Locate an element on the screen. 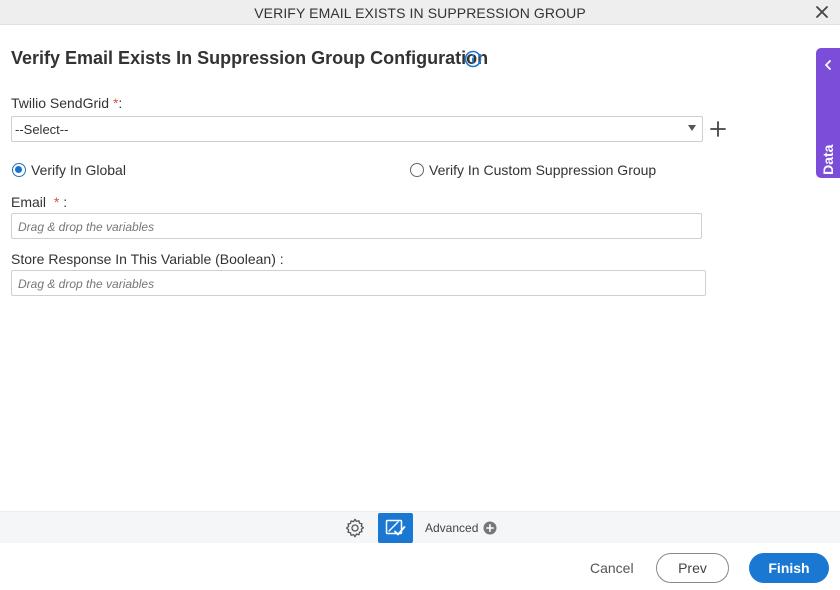  sendgrid-select: --Select-- is located at coordinates (357, 129).